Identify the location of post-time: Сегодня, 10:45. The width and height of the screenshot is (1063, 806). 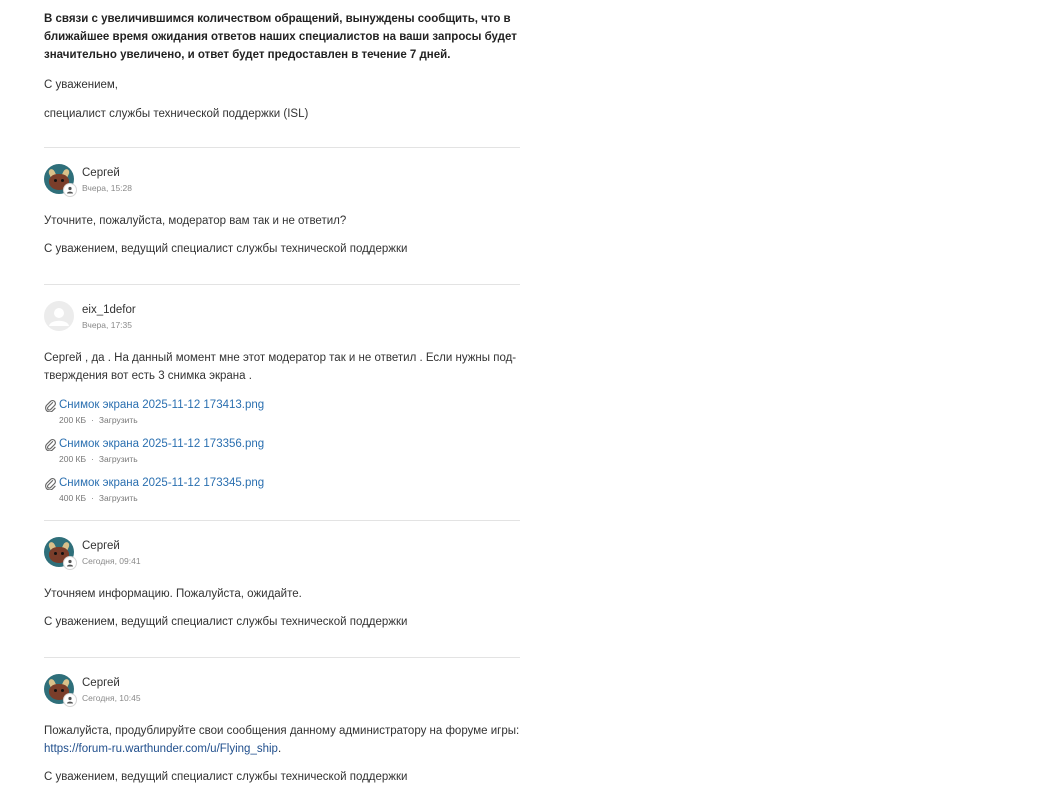
(111, 698).